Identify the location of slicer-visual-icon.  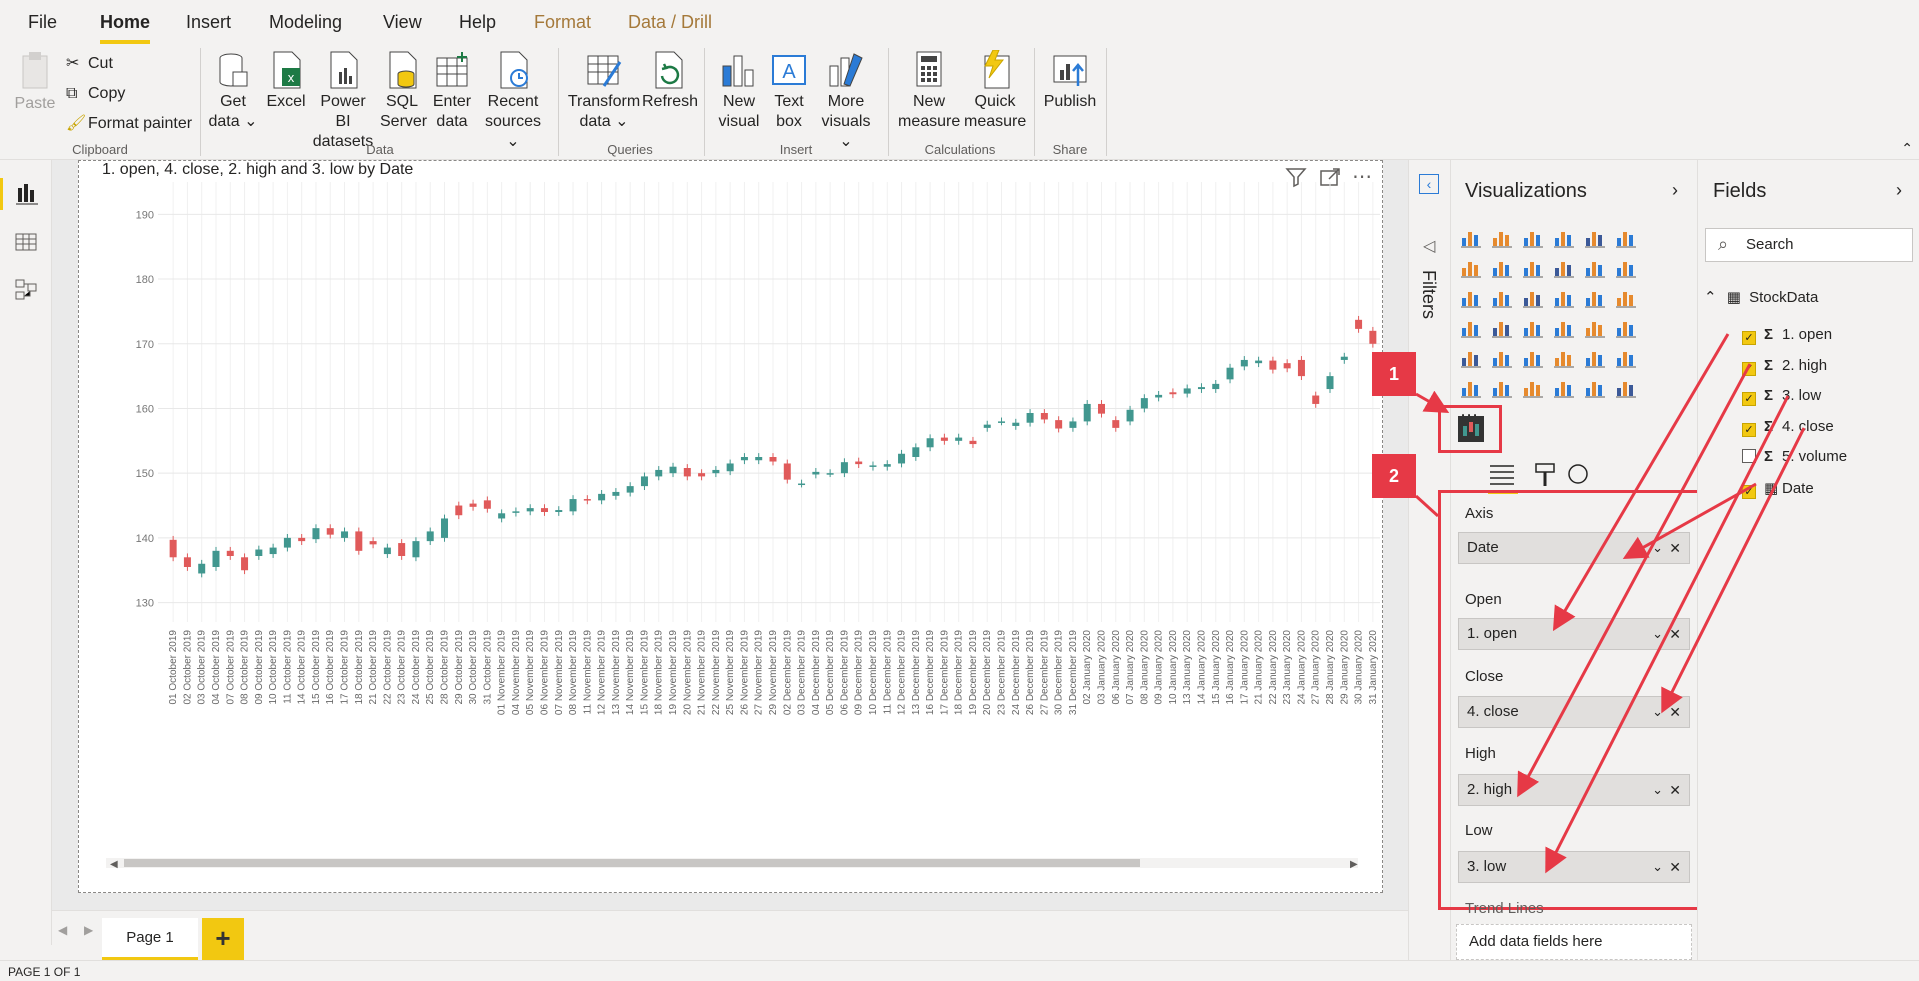
(1502, 357).